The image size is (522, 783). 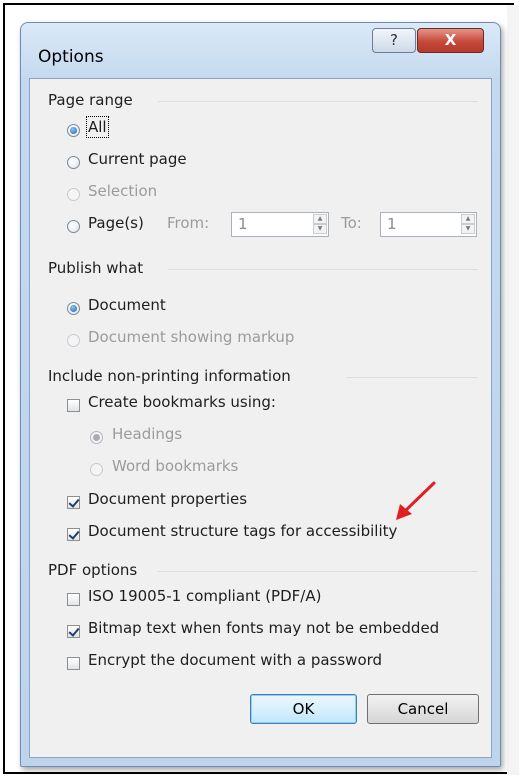 What do you see at coordinates (468, 229) in the screenshot?
I see `to-down-arrow-icon: ▼` at bounding box center [468, 229].